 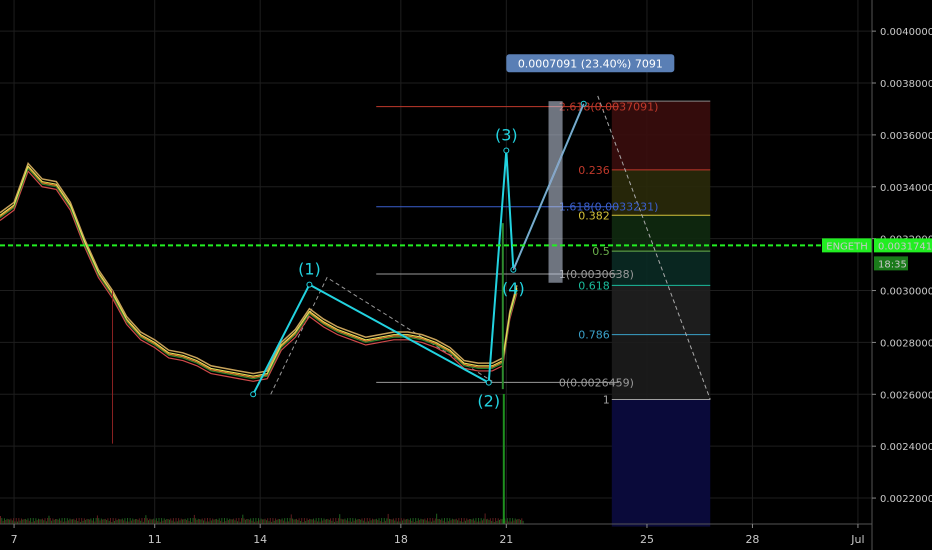 I want to click on fib-level-label: 0.786, so click(x=594, y=335).